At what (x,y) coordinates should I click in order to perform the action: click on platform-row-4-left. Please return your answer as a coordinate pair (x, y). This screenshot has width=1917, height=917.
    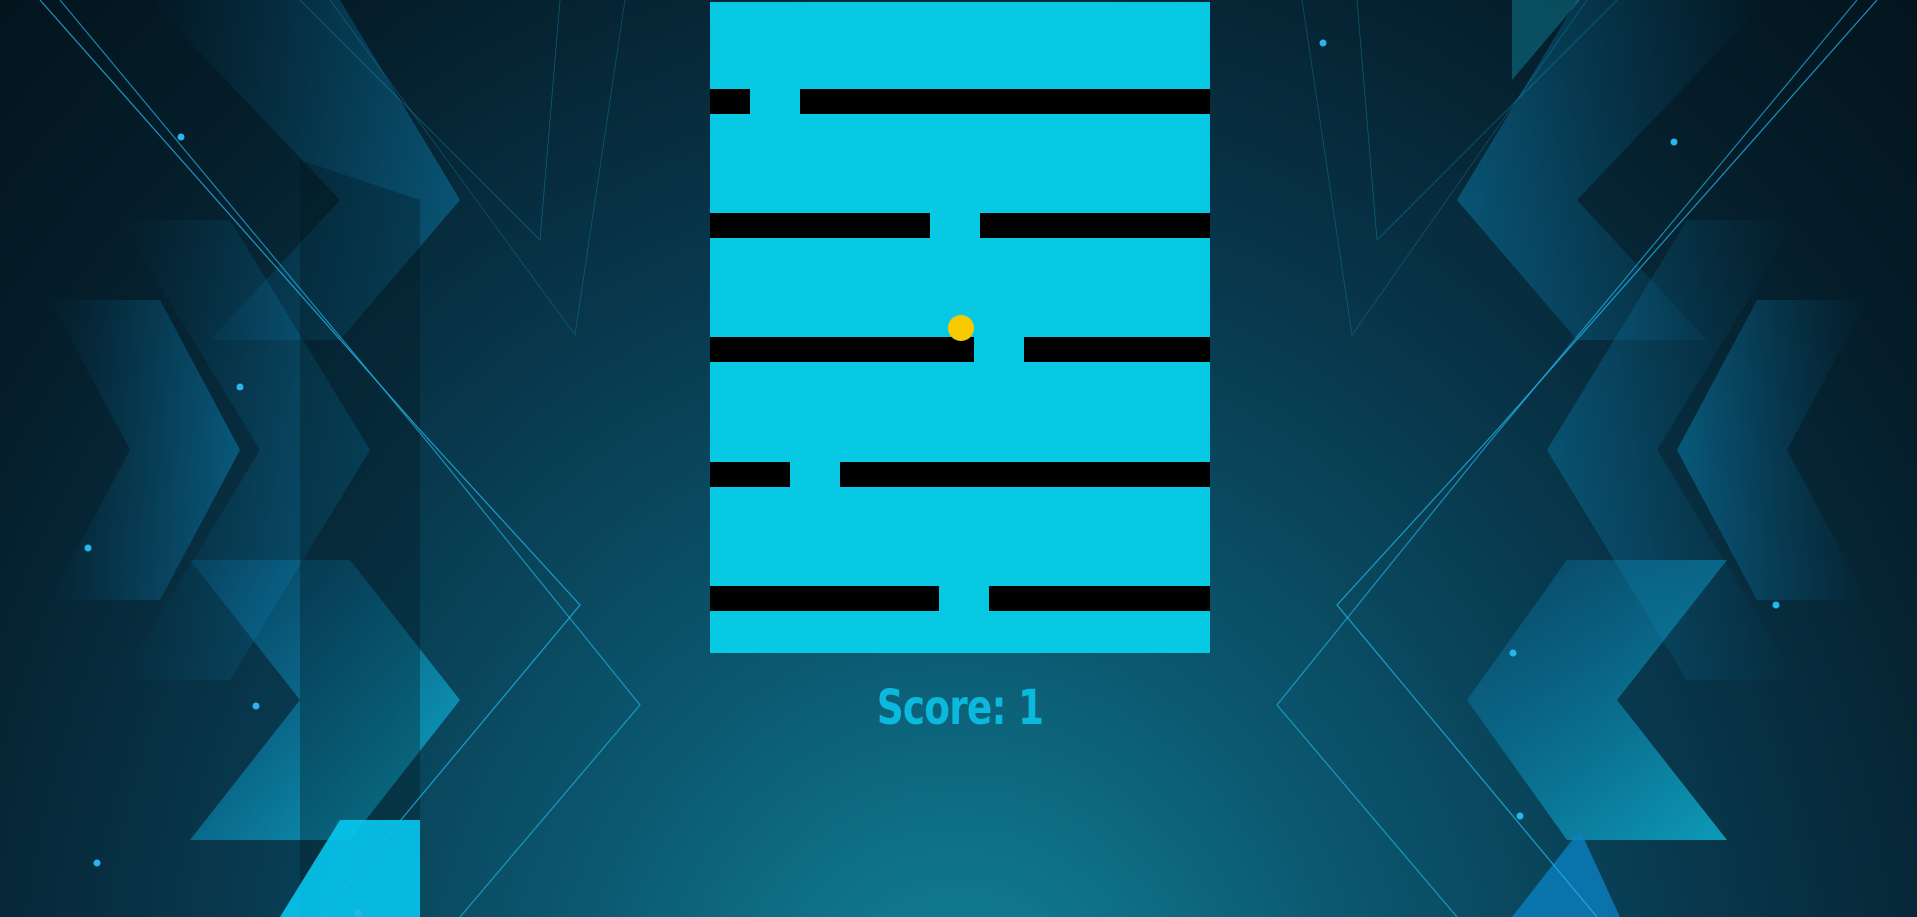
    Looking at the image, I should click on (750, 474).